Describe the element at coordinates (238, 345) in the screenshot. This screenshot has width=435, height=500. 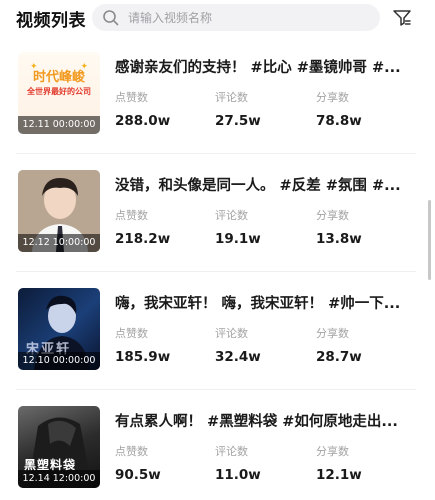
I see `comments-stat: 评论数 32.4w` at that location.